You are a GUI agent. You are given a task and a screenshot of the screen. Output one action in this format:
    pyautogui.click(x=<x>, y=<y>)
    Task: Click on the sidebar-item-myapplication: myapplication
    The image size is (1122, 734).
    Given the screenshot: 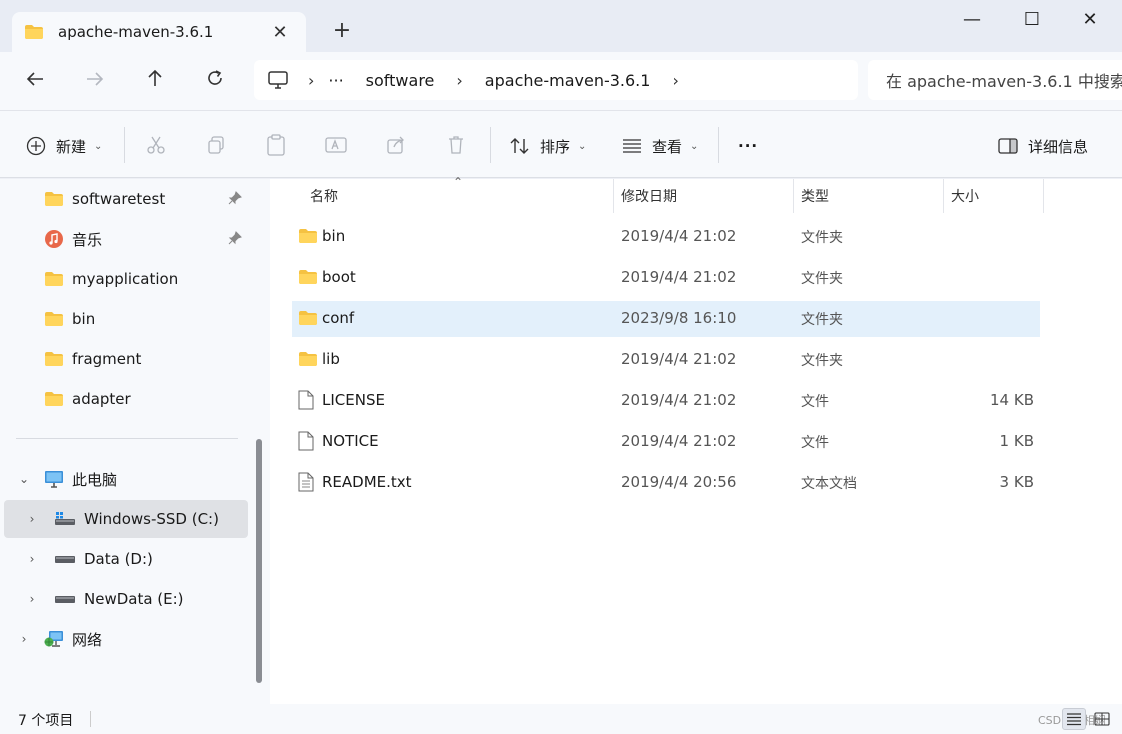 What is the action you would take?
    pyautogui.click(x=126, y=279)
    